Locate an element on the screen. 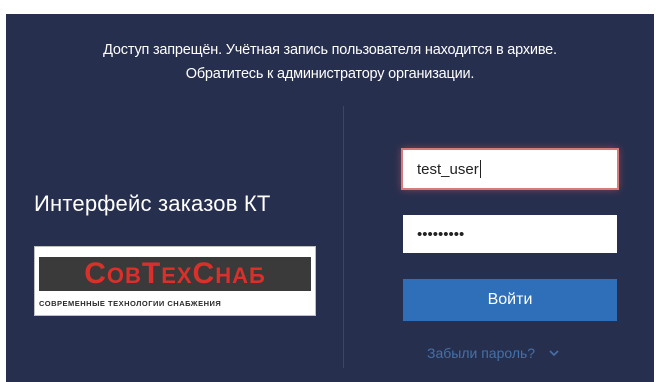  password-input: ••••••••• is located at coordinates (510, 234).